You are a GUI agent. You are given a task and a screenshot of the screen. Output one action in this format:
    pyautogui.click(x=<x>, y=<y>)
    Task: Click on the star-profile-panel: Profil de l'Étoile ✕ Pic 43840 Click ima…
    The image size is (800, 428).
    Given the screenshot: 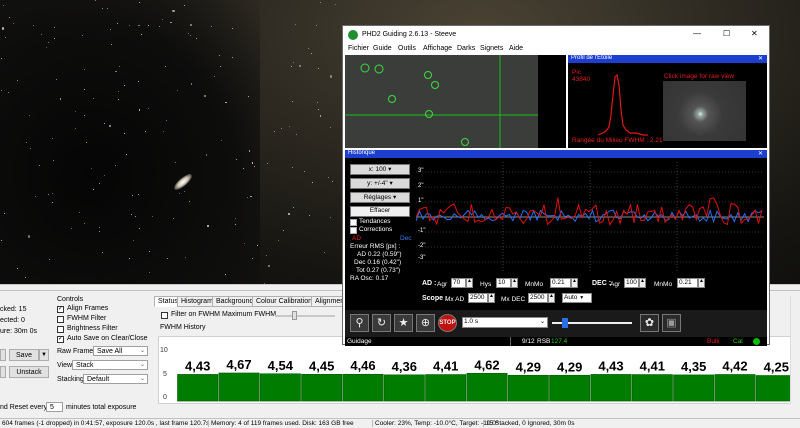 What is the action you would take?
    pyautogui.click(x=667, y=101)
    